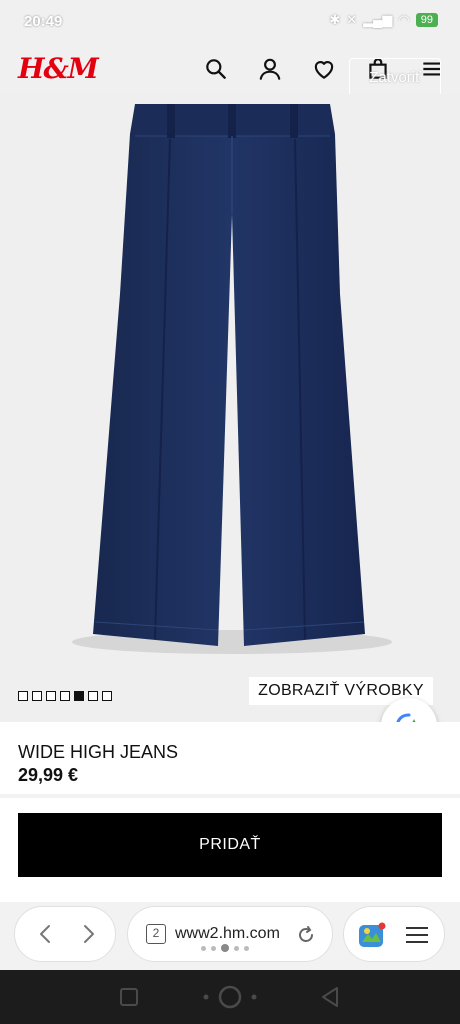  I want to click on home-circle-icon, so click(230, 997).